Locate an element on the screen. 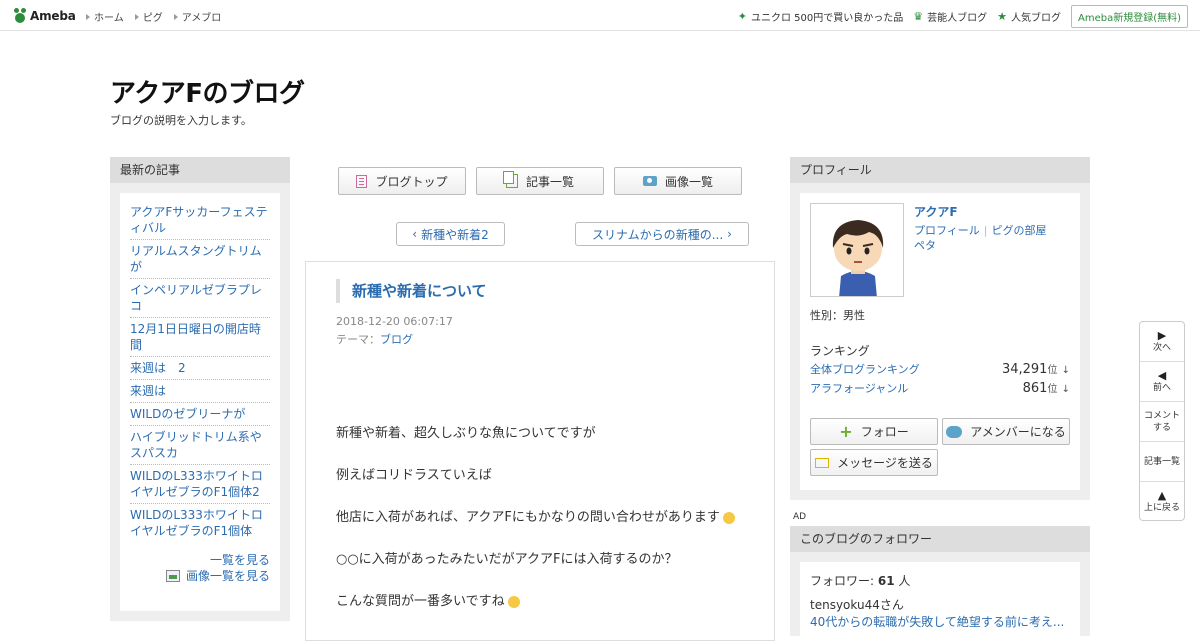 This screenshot has width=1200, height=642. ok-hand-emoji-icon is located at coordinates (728, 517).